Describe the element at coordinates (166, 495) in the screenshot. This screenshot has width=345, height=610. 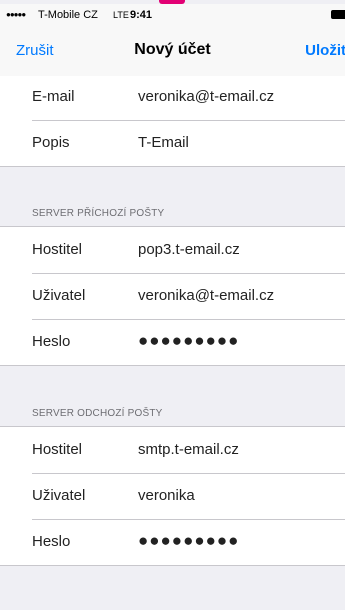
I see `outgoing-user-field: veronika` at that location.